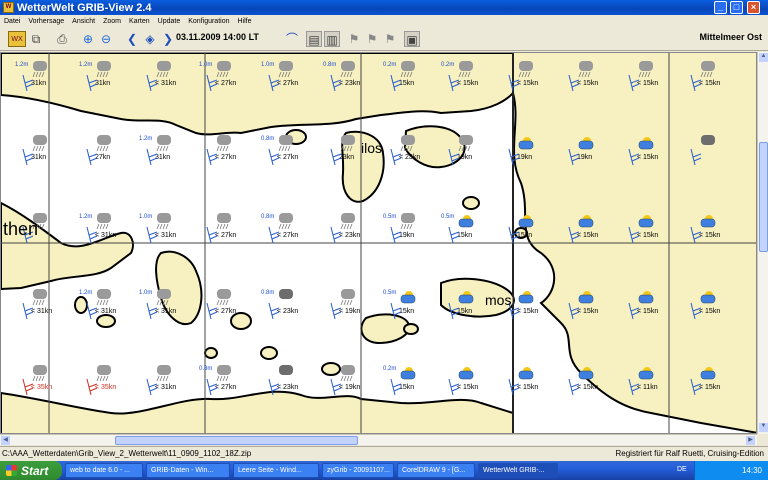  Describe the element at coordinates (647, 387) in the screenshot. I see `wind-speed-label: < 11kn` at that location.